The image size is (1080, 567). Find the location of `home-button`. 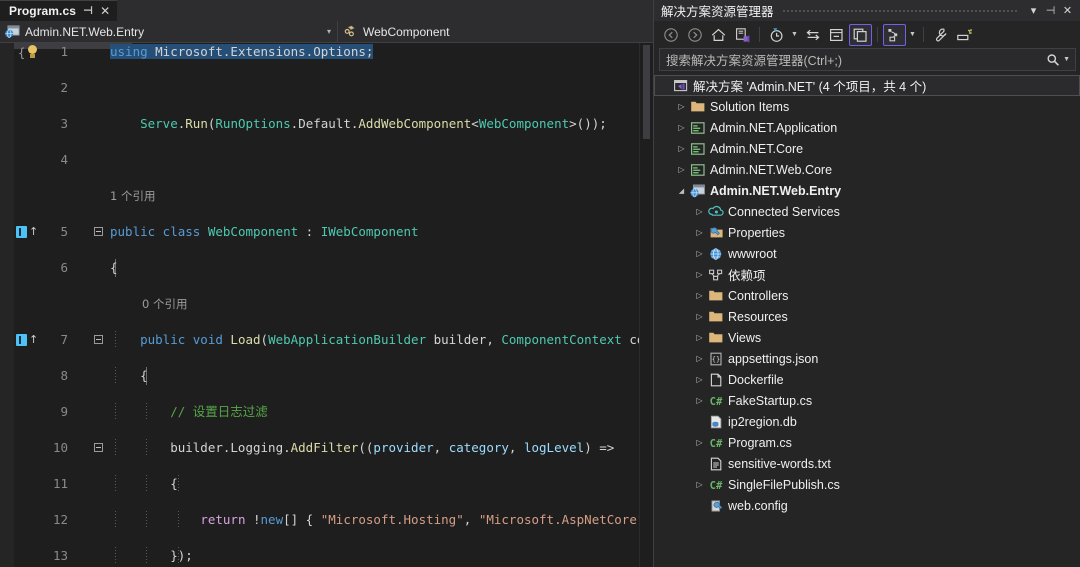

home-button is located at coordinates (718, 35).